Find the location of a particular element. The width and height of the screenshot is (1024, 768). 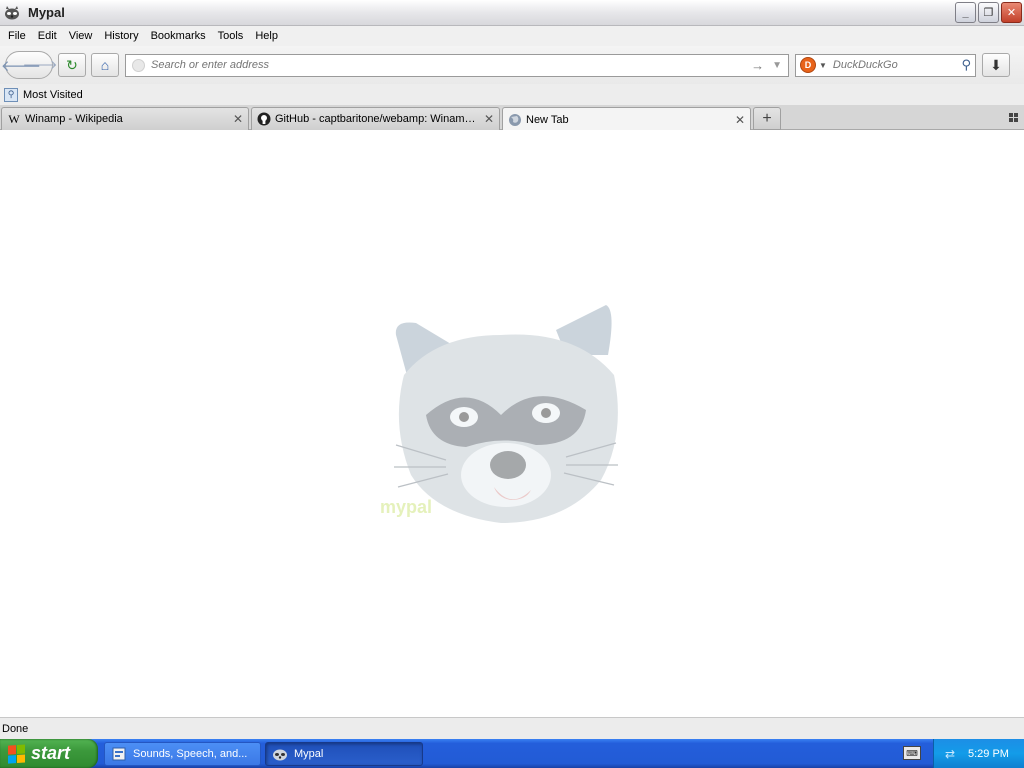

start-label: start is located at coordinates (51, 753).